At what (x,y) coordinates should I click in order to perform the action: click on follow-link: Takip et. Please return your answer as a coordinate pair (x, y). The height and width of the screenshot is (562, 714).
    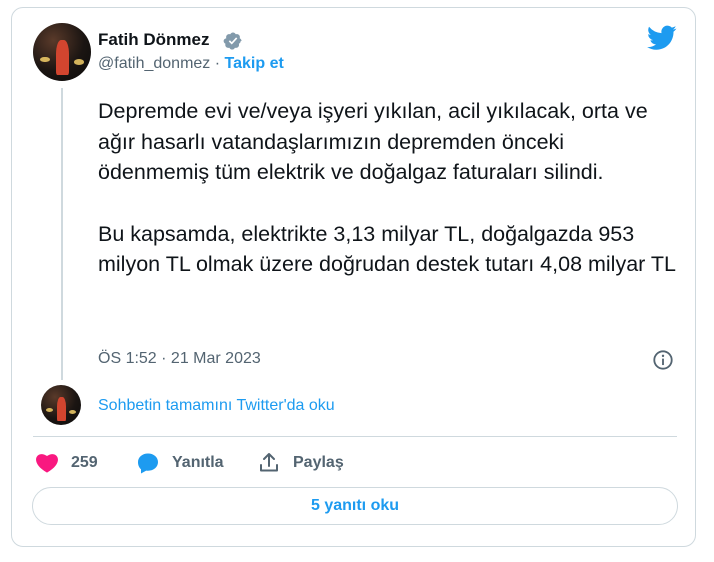
    Looking at the image, I should click on (254, 63).